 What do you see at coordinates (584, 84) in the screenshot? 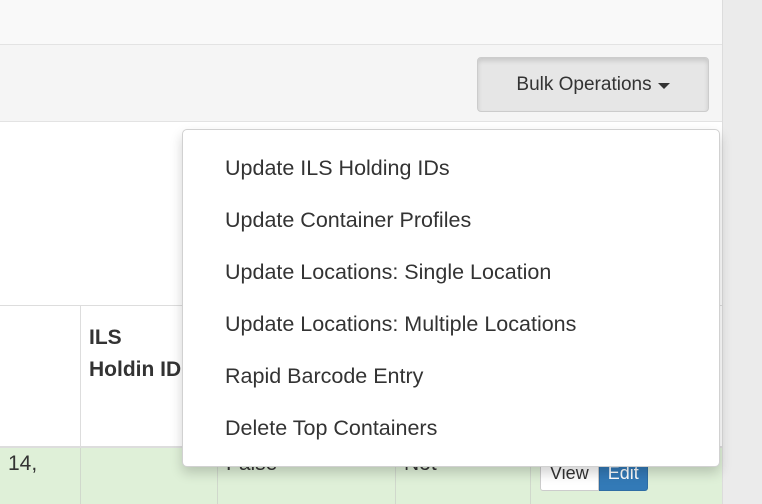
I see `bulk-operations-label: Bulk Operations` at bounding box center [584, 84].